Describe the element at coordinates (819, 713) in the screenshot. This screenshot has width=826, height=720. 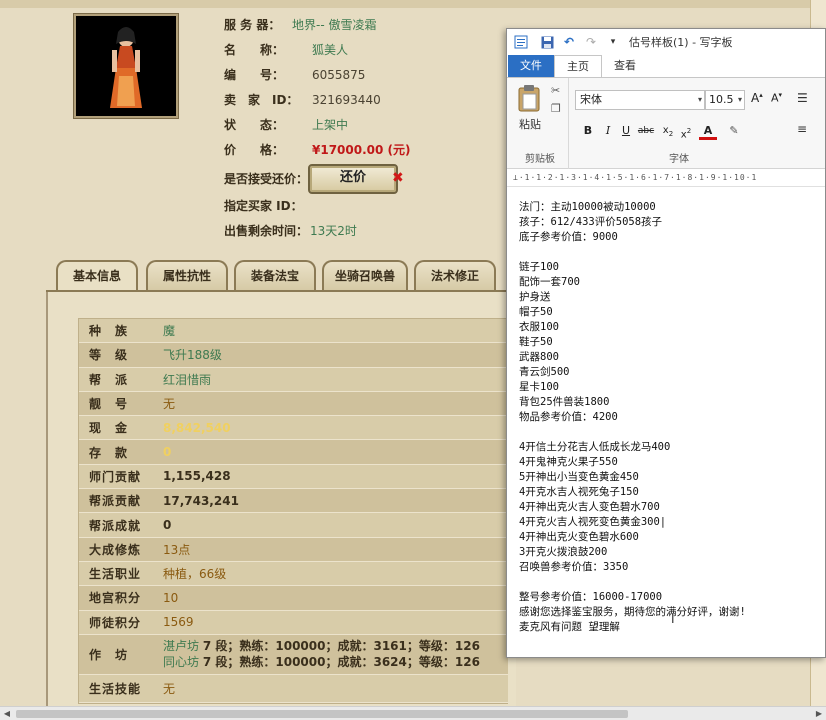
I see `scroll-right-icon: ▶` at that location.